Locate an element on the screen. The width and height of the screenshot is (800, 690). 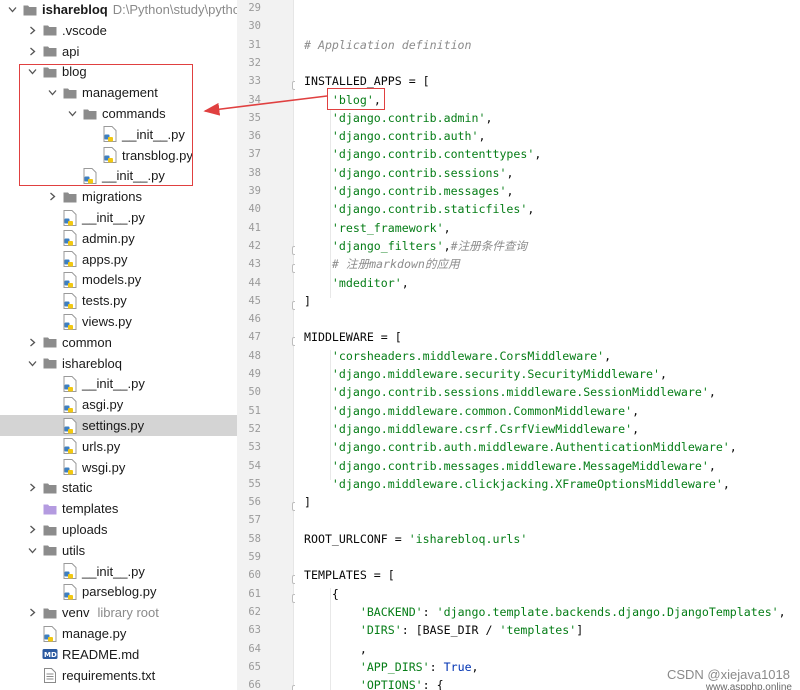
code-line: TEMPLATES = [ is located at coordinates (349, 575).